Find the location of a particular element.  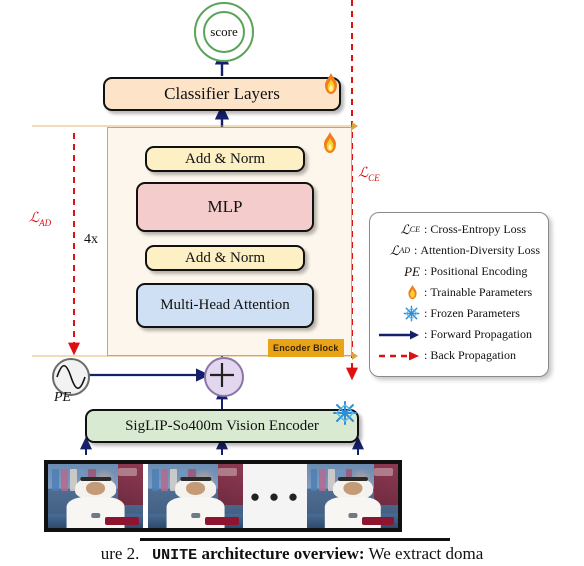

score-node: score is located at coordinates (224, 32).